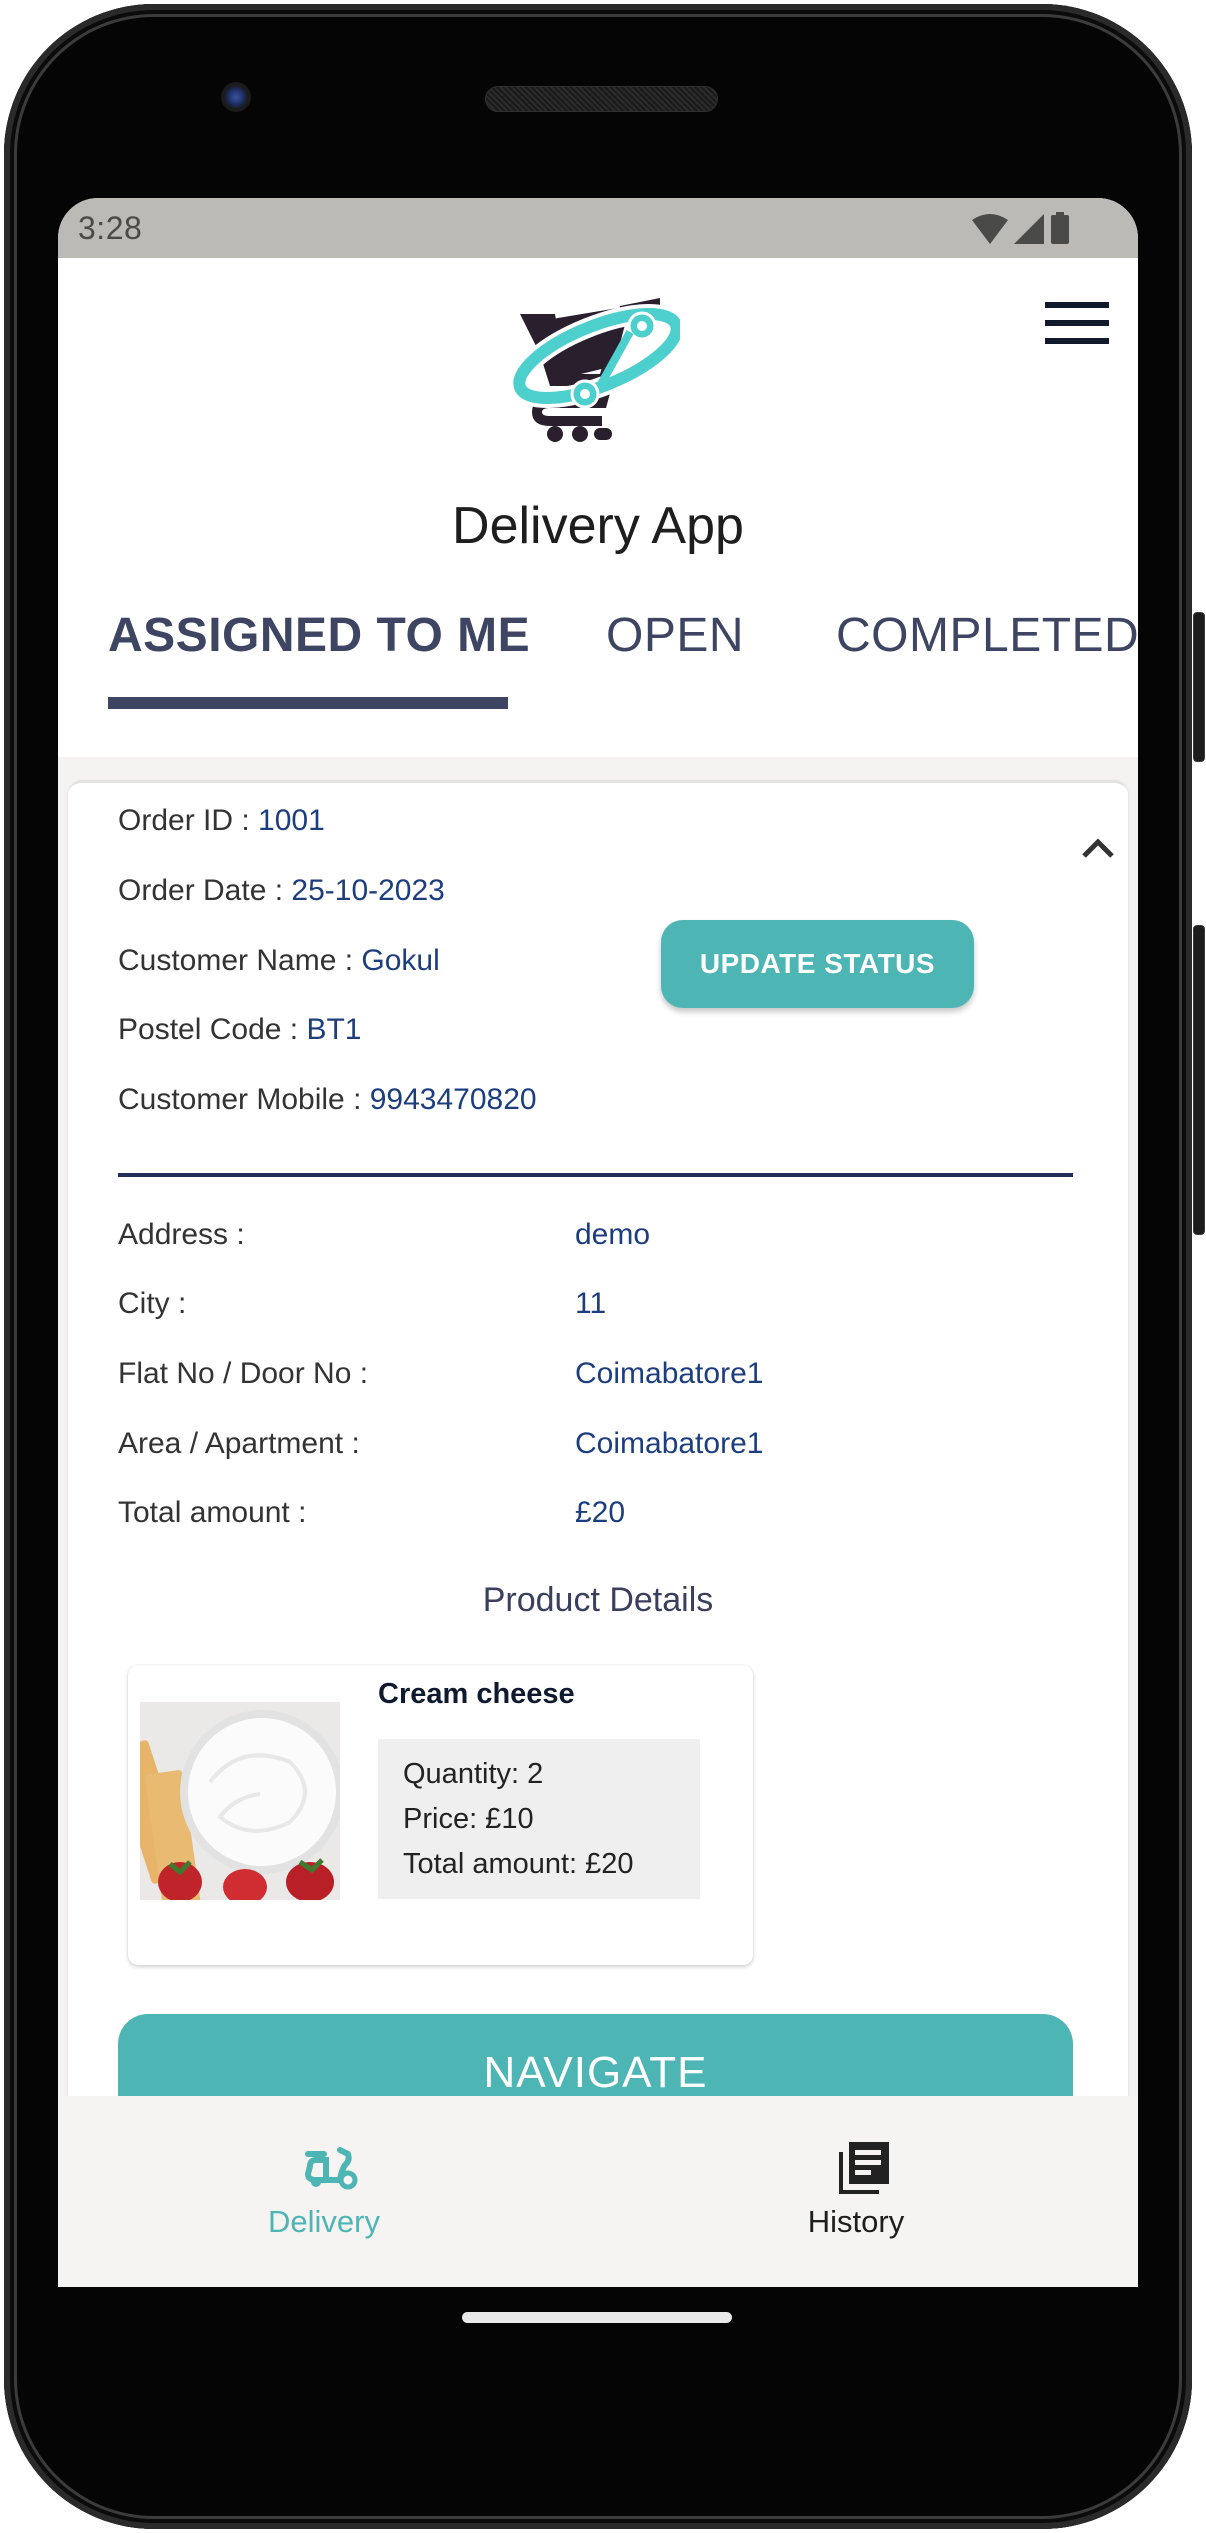 The height and width of the screenshot is (2533, 1206). Describe the element at coordinates (1199, 687) in the screenshot. I see `power-button` at that location.